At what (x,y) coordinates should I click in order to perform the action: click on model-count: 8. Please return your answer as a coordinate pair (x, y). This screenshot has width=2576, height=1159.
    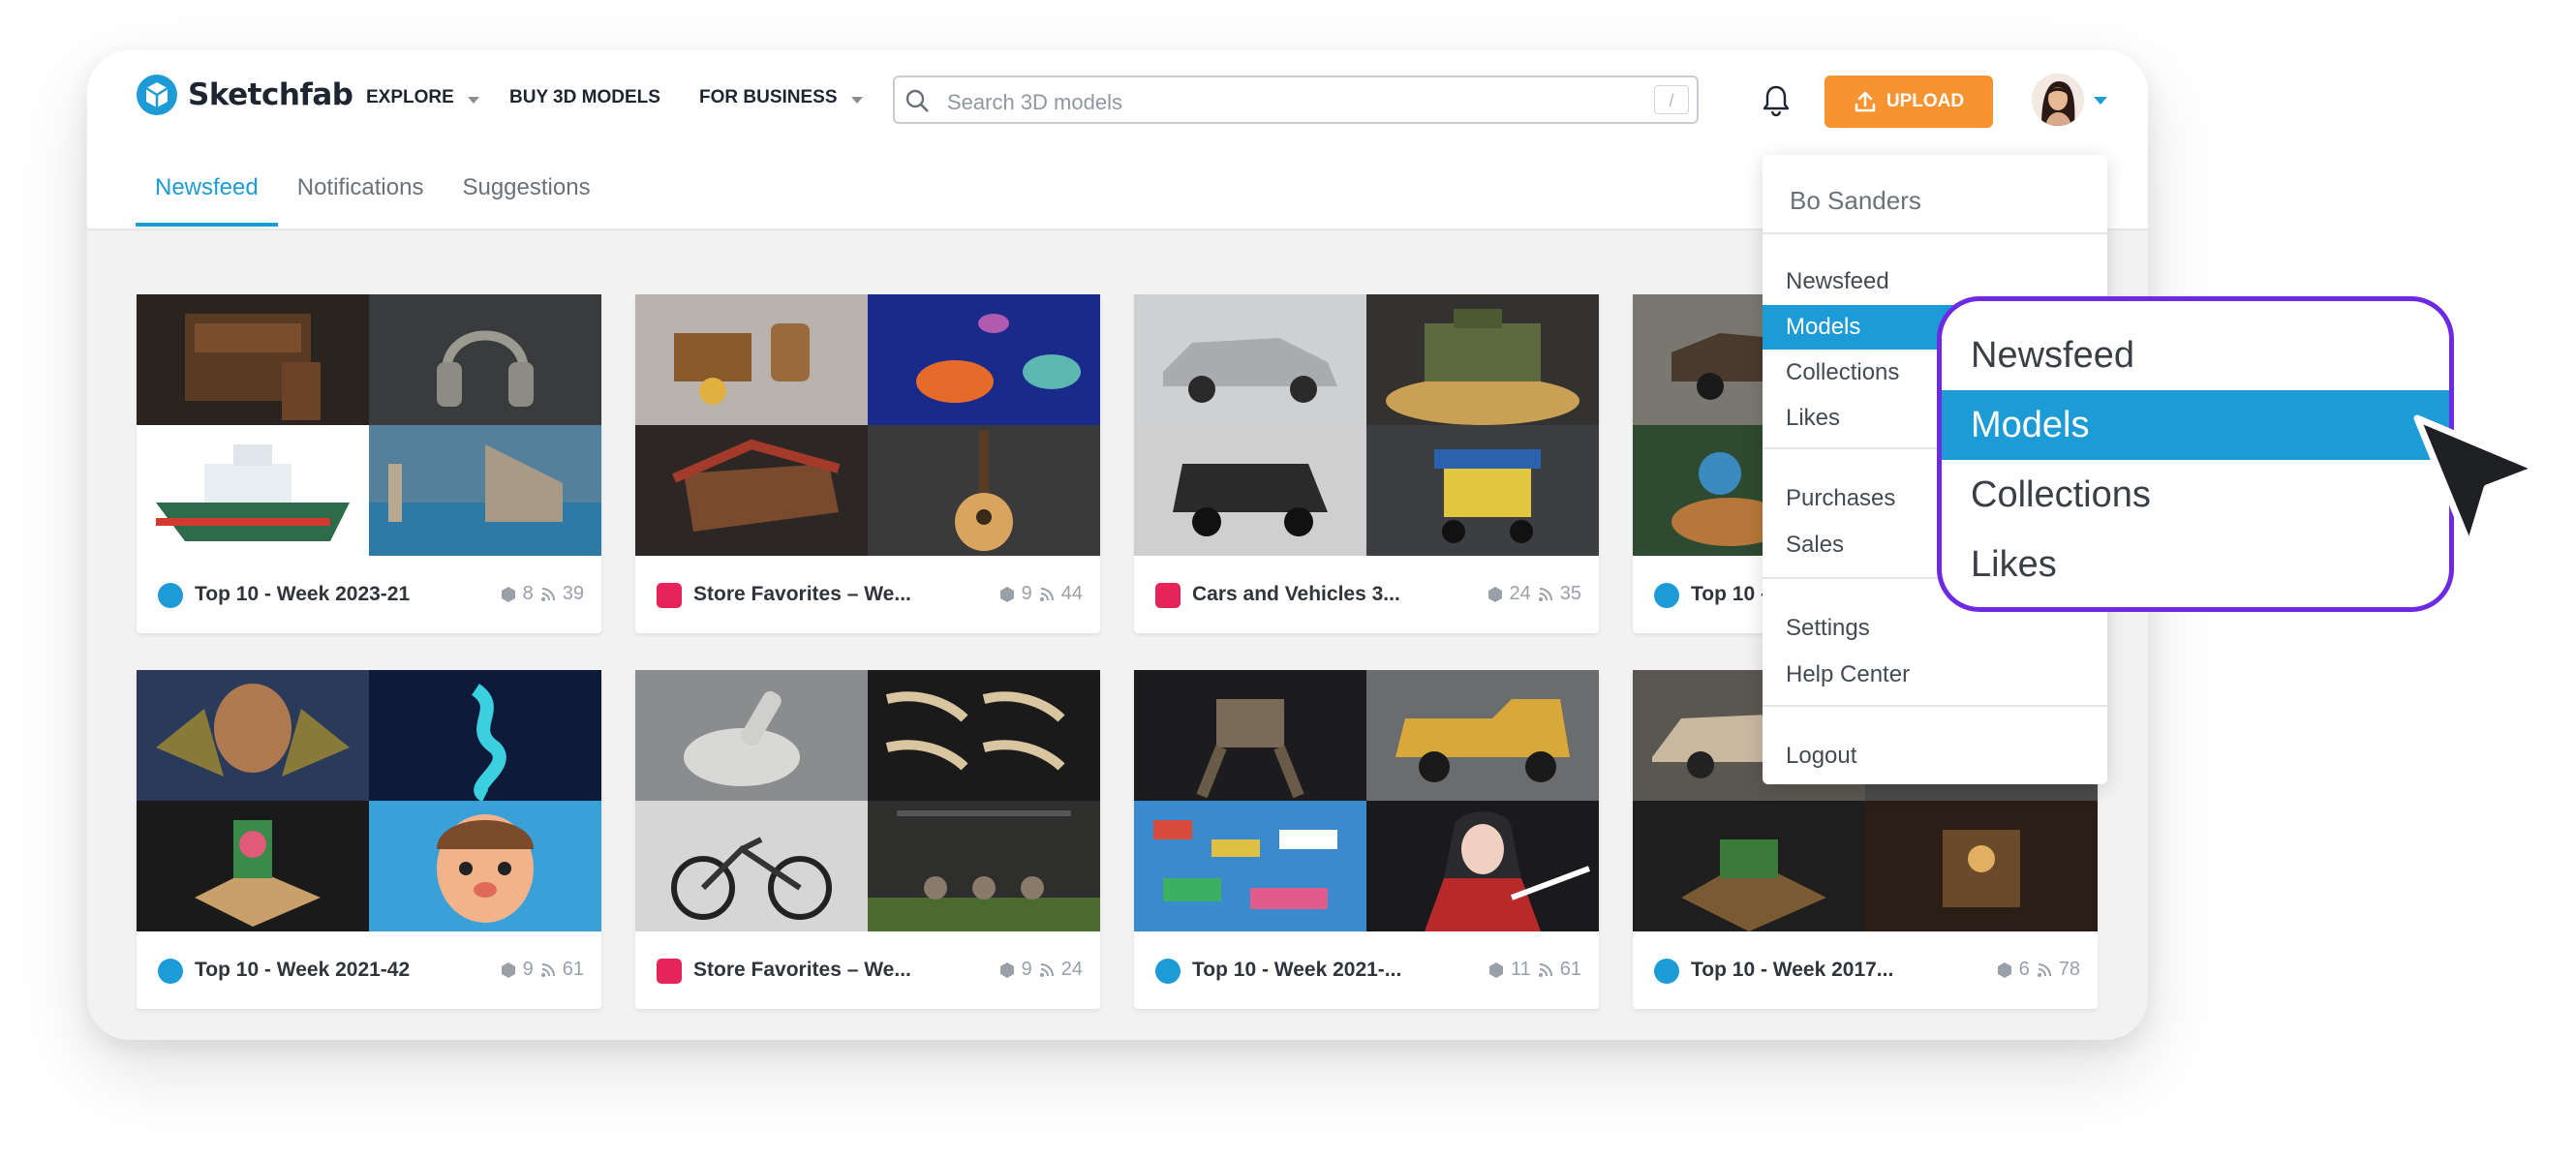
    Looking at the image, I should click on (528, 593).